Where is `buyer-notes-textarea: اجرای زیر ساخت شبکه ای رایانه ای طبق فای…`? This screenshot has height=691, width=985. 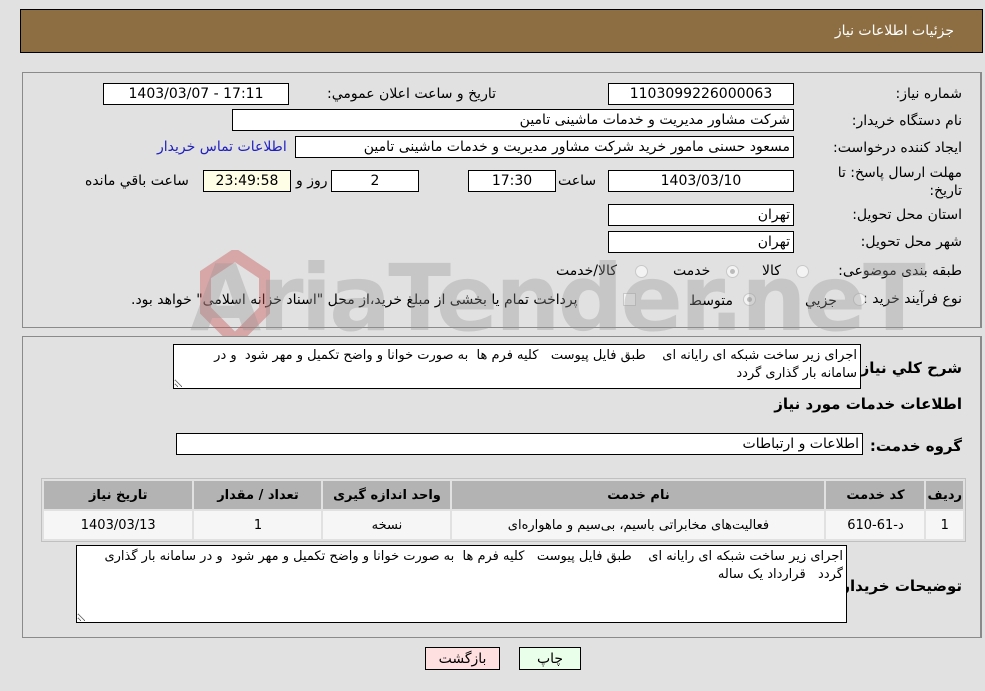 buyer-notes-textarea: اجرای زیر ساخت شبکه ای رایانه ای طبق فای… is located at coordinates (461, 584).